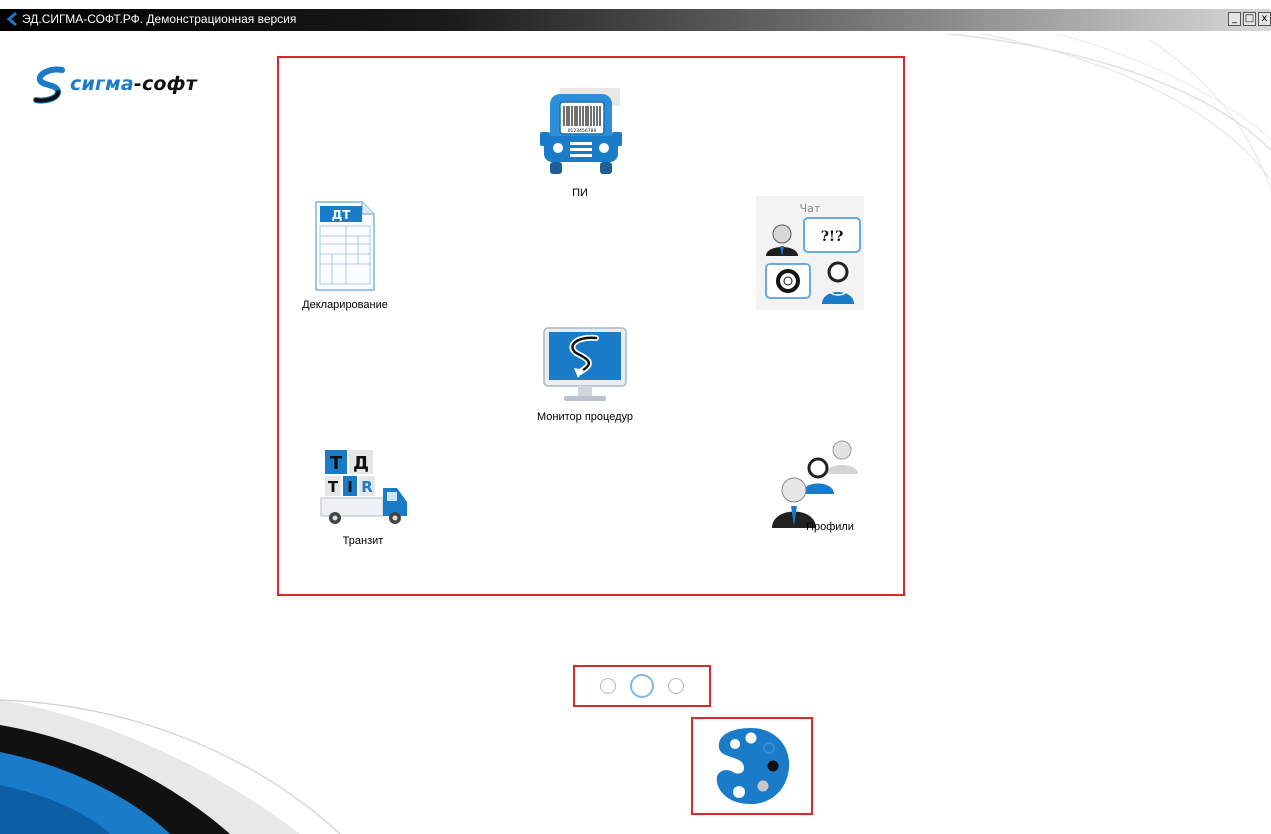 Image resolution: width=1271 pixels, height=834 pixels. Describe the element at coordinates (102, 84) in the screenshot. I see `logo-text-part1: сигма` at that location.